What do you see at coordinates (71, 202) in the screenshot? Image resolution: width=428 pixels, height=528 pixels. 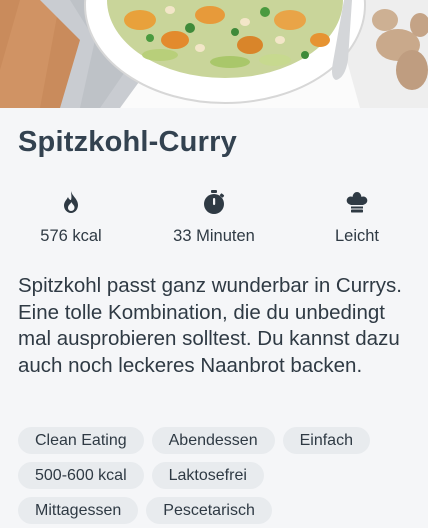 I see `flame-icon` at bounding box center [71, 202].